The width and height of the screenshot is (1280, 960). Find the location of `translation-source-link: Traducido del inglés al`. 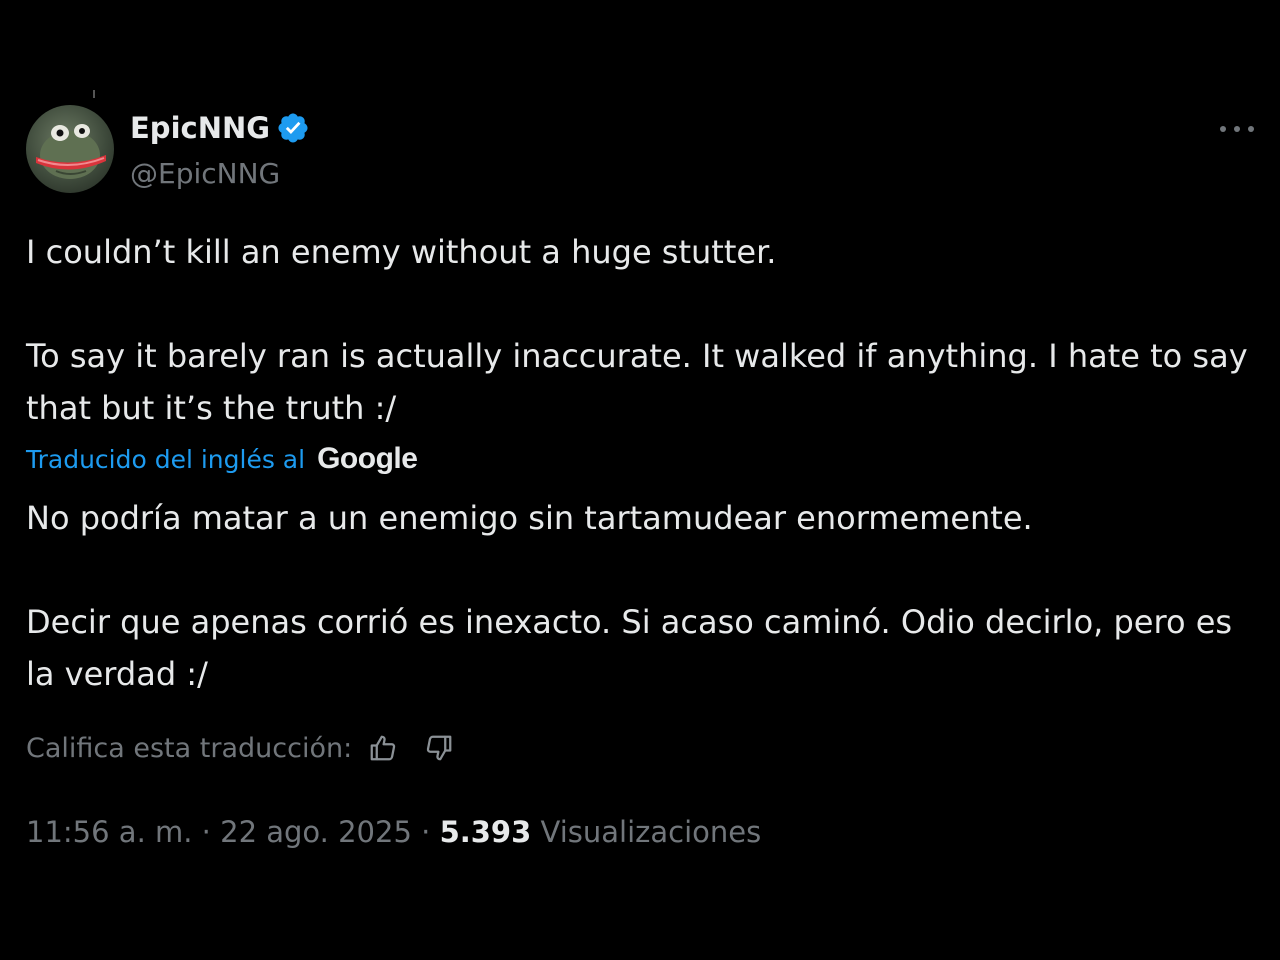

translation-source-link: Traducido del inglés al is located at coordinates (165, 459).